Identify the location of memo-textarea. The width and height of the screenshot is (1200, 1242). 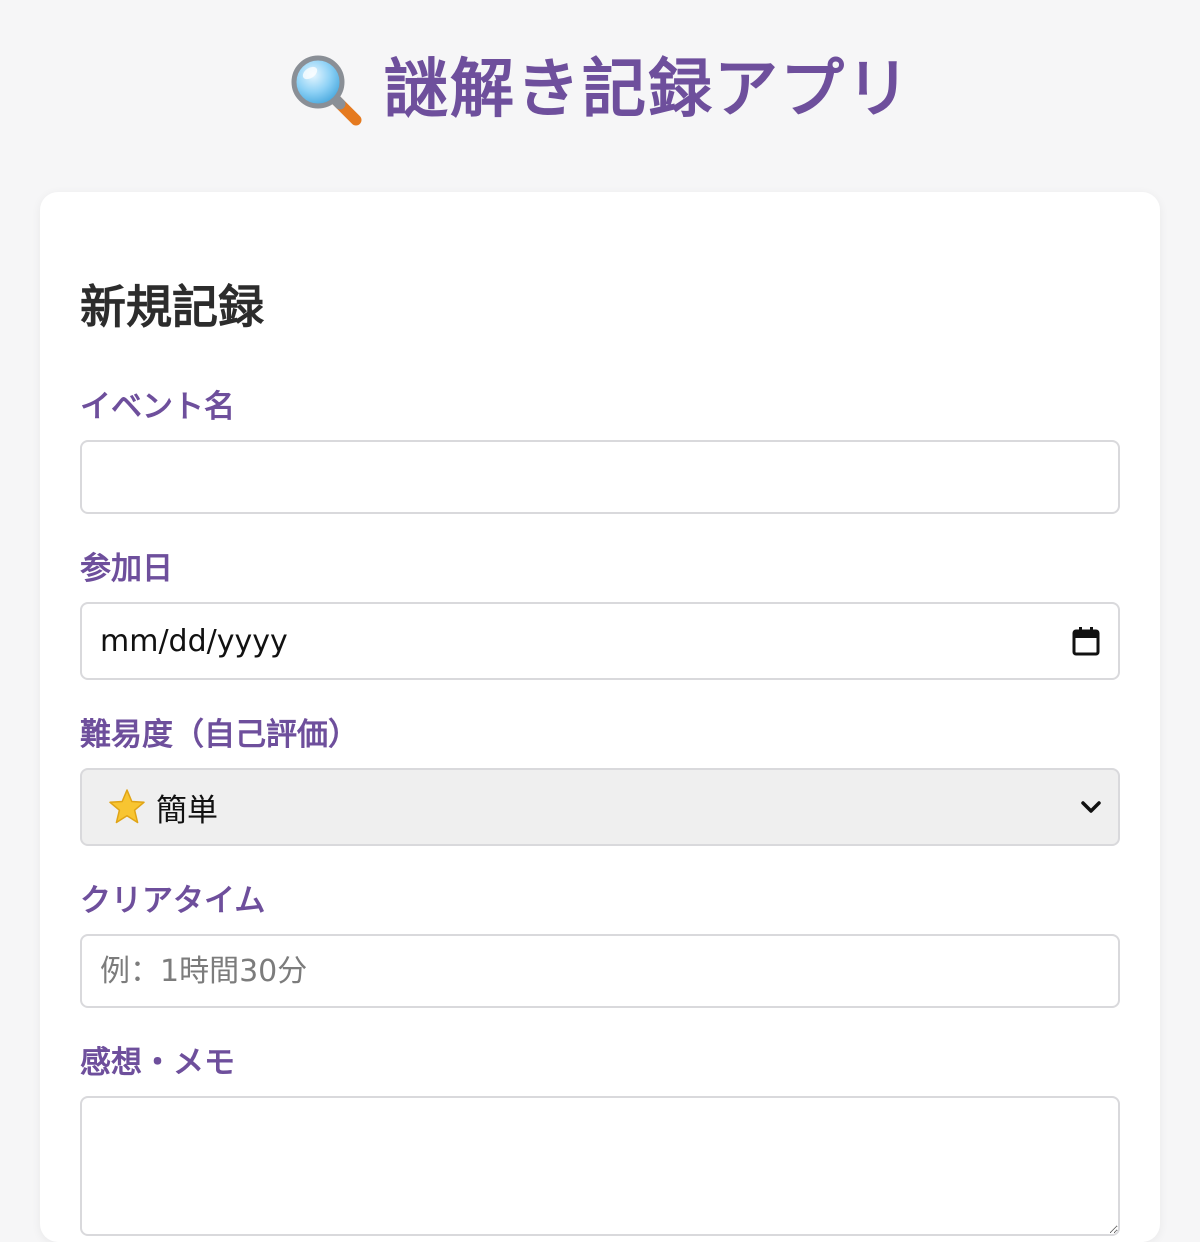
(600, 1166).